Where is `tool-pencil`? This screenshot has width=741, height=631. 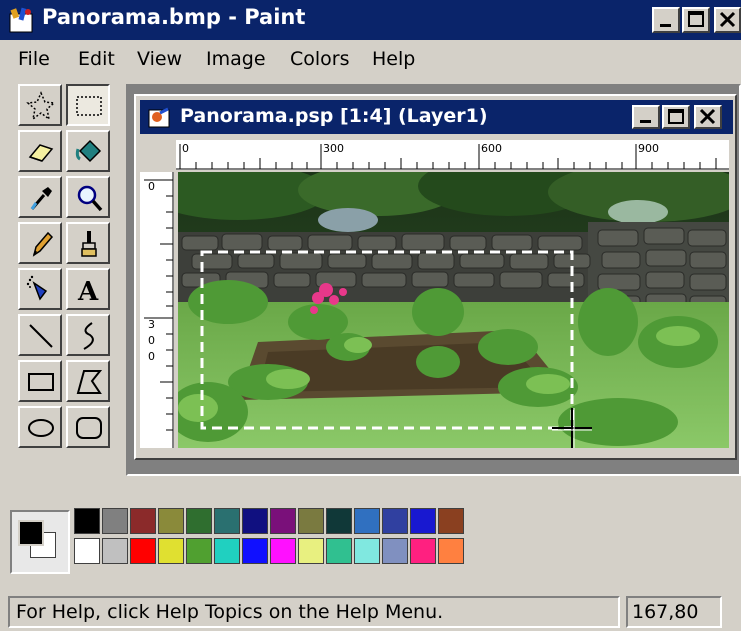 tool-pencil is located at coordinates (40, 243).